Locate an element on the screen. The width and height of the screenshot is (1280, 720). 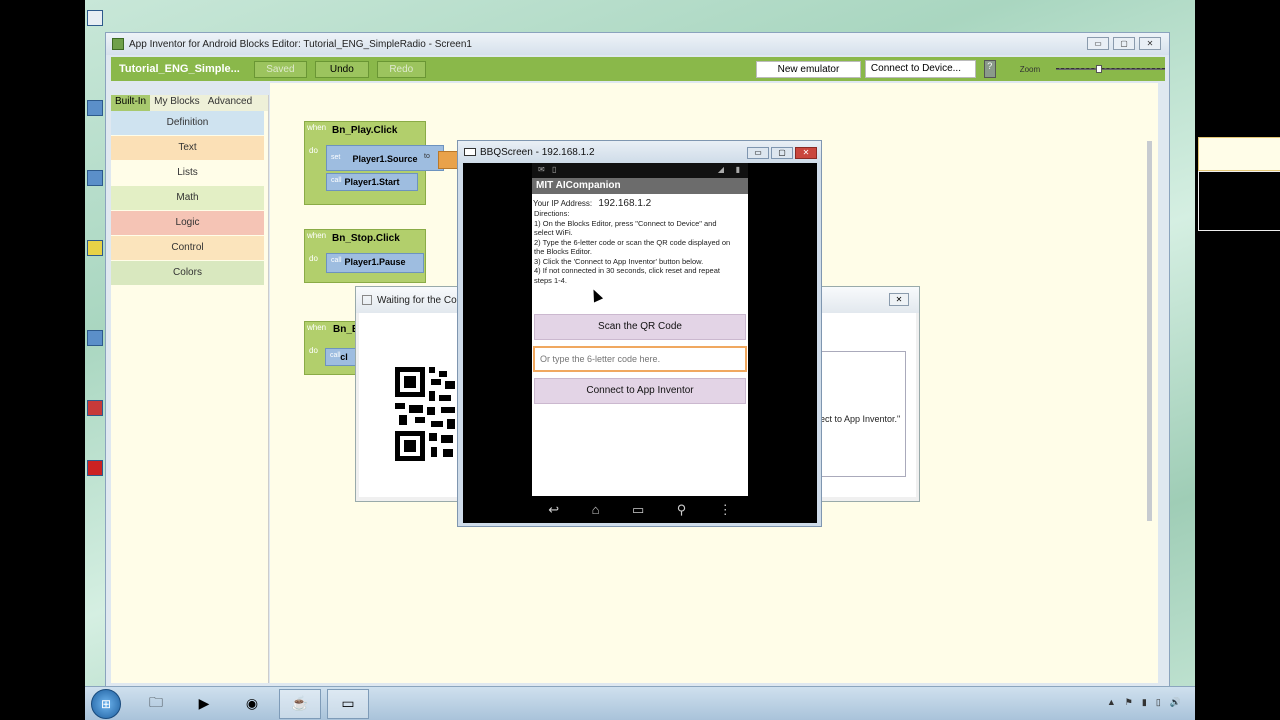
bbqscreen-taskbar-icon: ▭ is located at coordinates (348, 703).